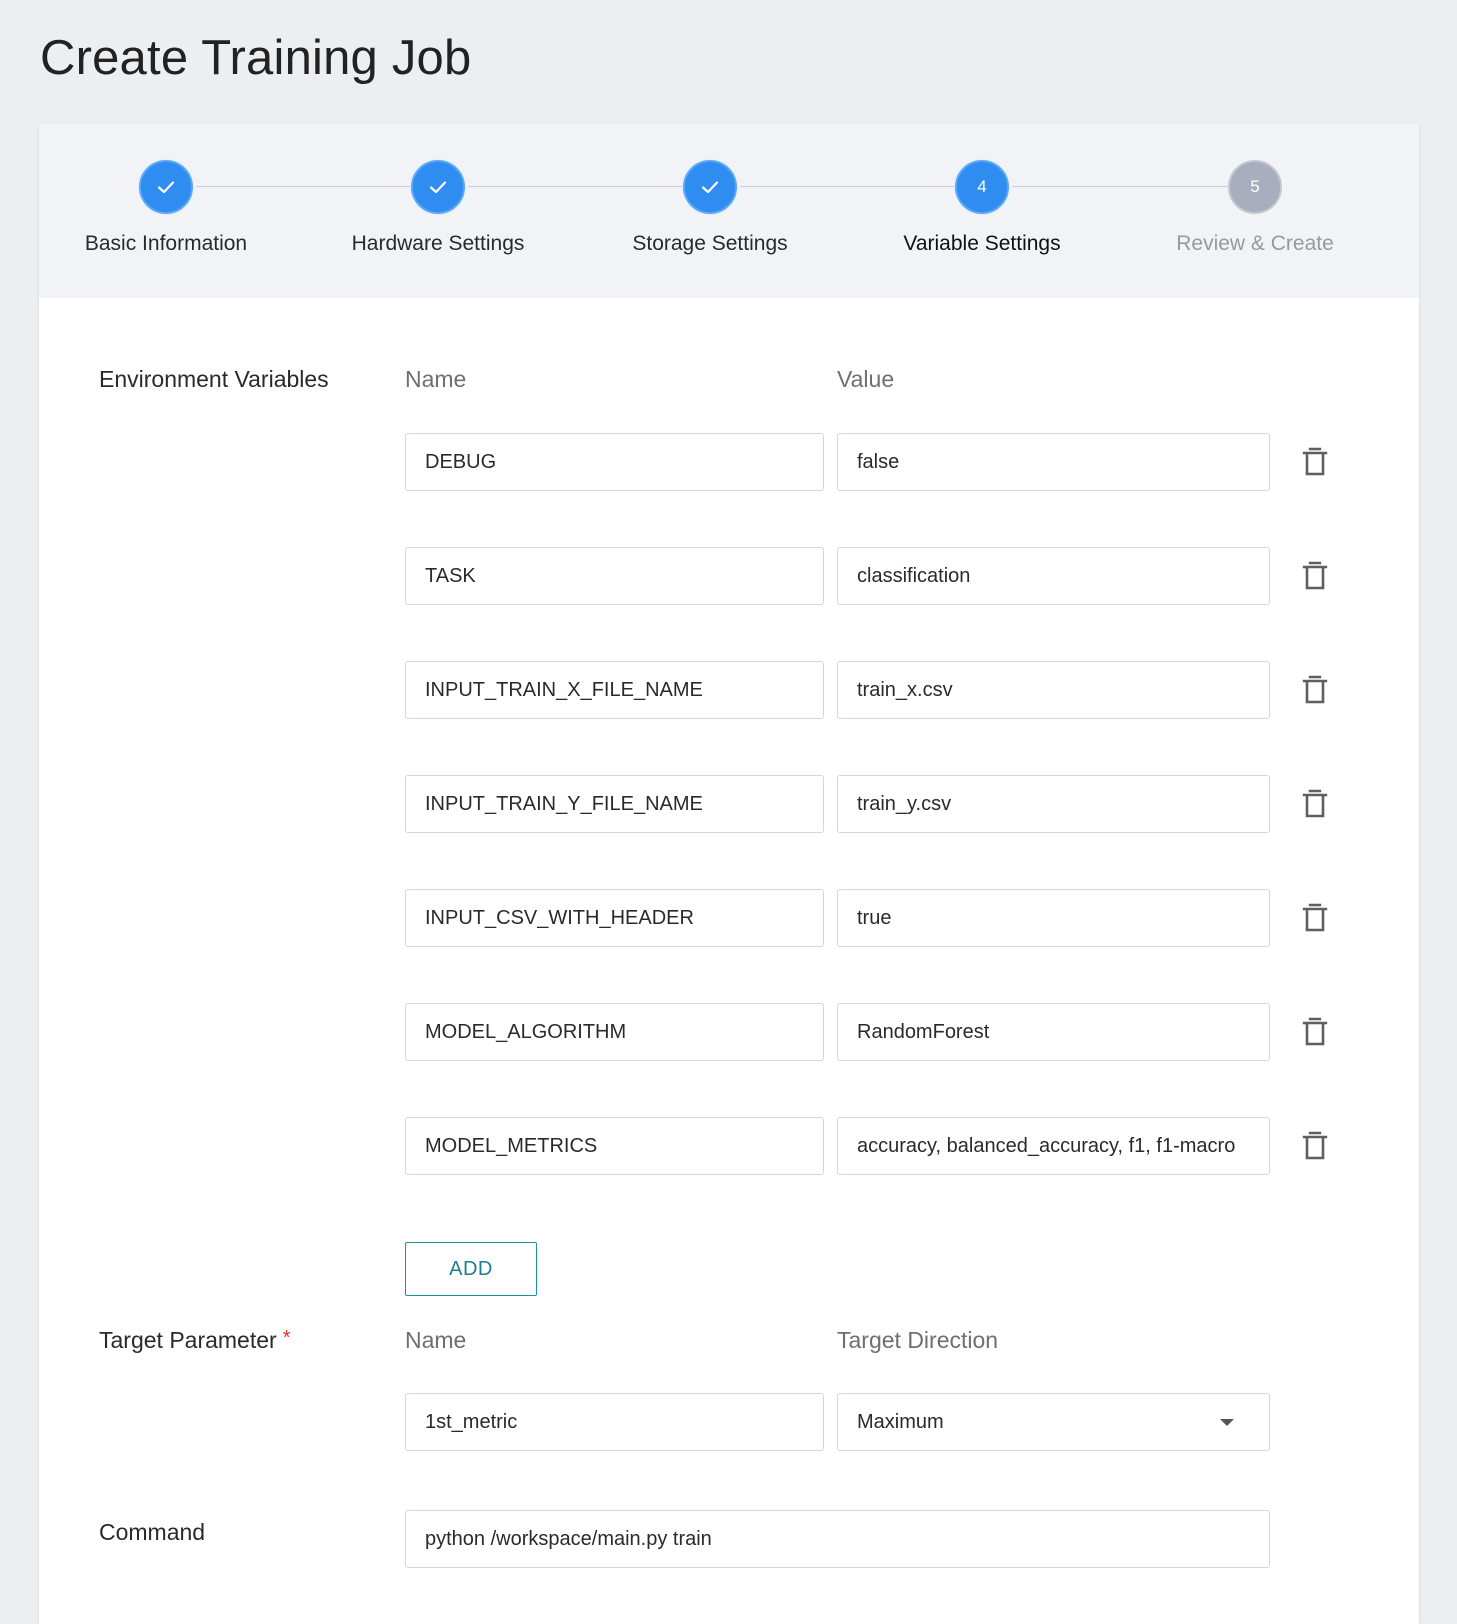 This screenshot has width=1457, height=1624. I want to click on step-variable-settings: 4 Variable Settings, so click(982, 208).